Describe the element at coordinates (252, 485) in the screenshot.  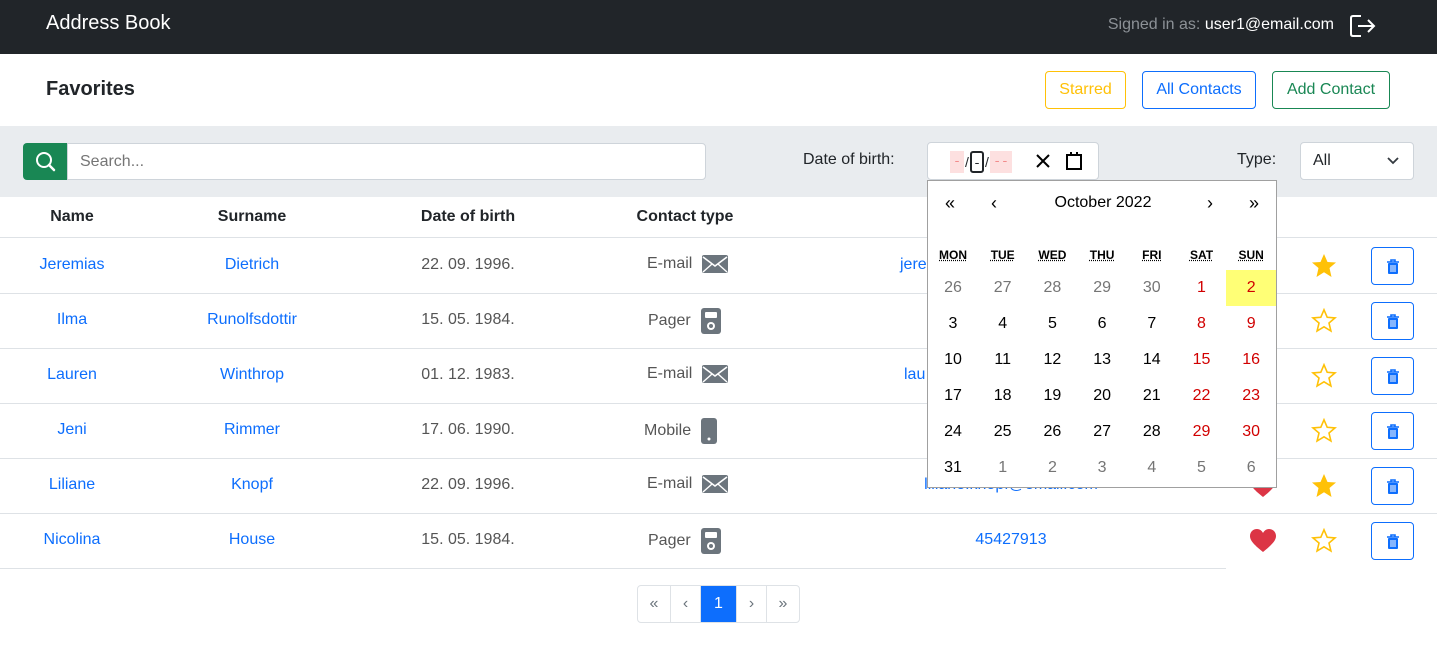
I see `contact-surname: Knopf` at that location.